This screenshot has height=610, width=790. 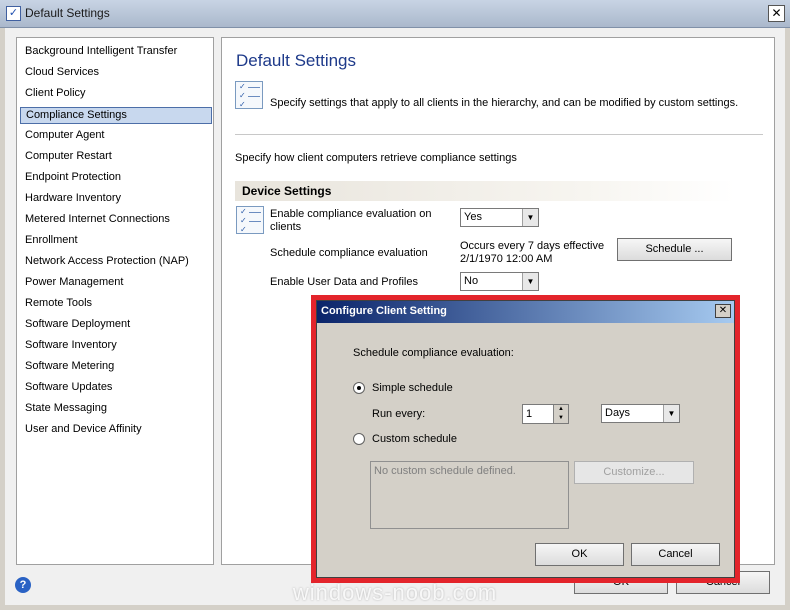 What do you see at coordinates (499, 217) in the screenshot?
I see `enable-evaluation-select: Yes ▼` at bounding box center [499, 217].